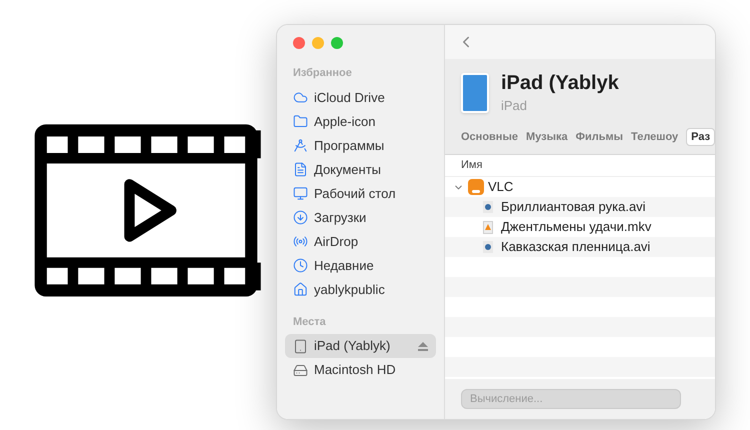 This screenshot has width=750, height=430. What do you see at coordinates (322, 73) in the screenshot?
I see `sidebar-section-title: Избранное` at bounding box center [322, 73].